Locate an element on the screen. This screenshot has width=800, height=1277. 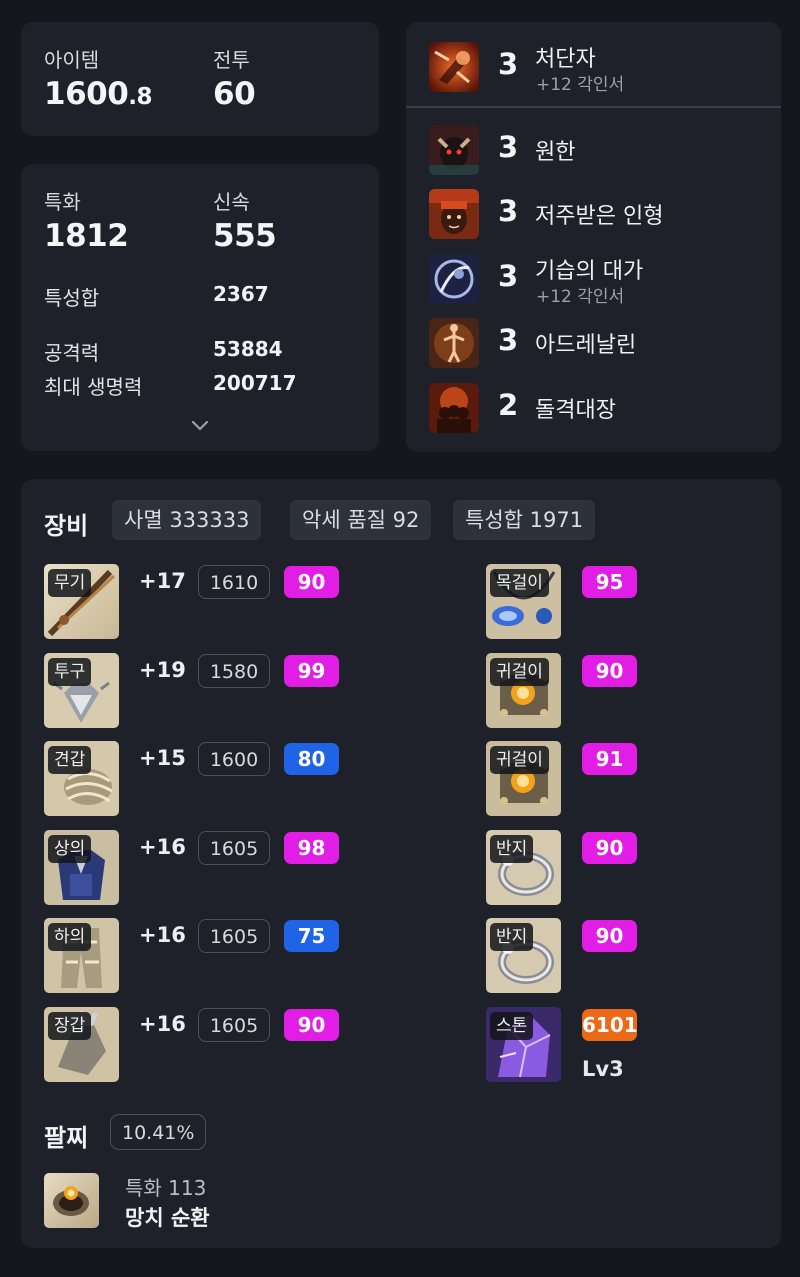
engraving-row: 3 저주받은 인형 is located at coordinates (593, 215).